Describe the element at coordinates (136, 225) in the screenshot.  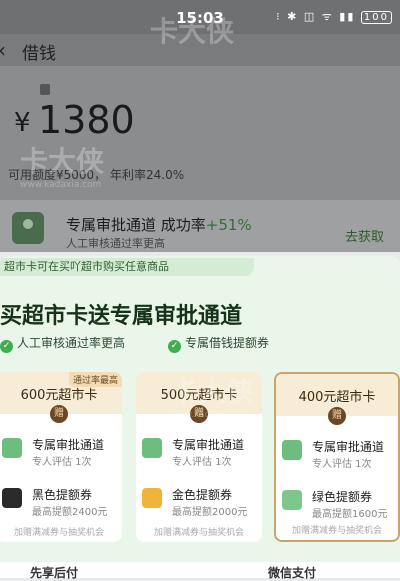
I see `card-title-text: 专属审批通道 成功率` at that location.